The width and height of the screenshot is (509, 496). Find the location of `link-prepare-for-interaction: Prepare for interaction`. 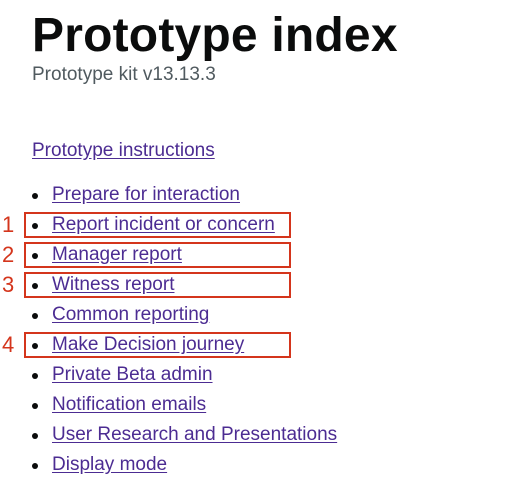

link-prepare-for-interaction: Prepare for interaction is located at coordinates (146, 194).